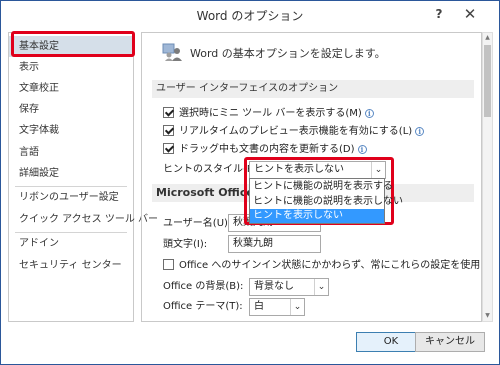 This screenshot has width=500, height=365. I want to click on close-button: ✕, so click(470, 14).